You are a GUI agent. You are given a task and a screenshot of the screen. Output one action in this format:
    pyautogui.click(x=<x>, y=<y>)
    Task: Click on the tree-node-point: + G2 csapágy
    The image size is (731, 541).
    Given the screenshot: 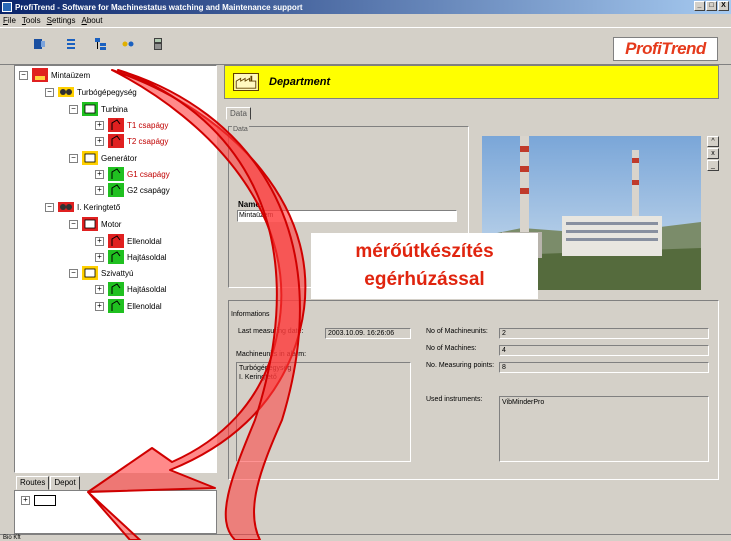 What is the action you would take?
    pyautogui.click(x=132, y=190)
    